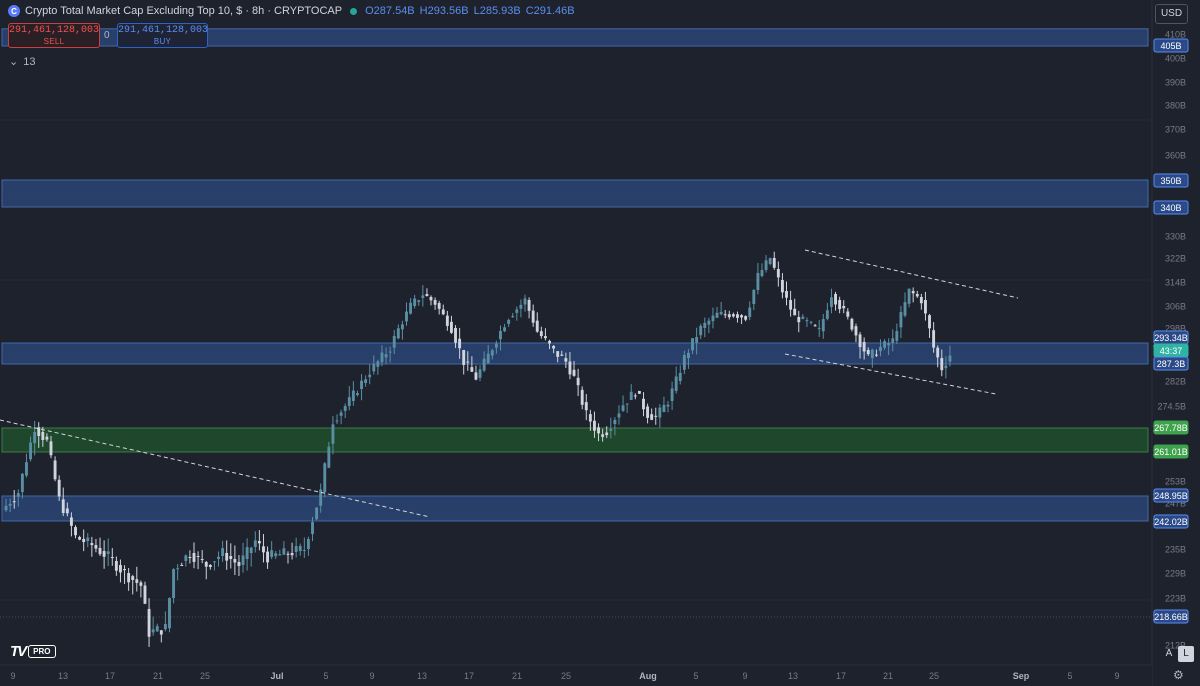  I want to click on price-label: 350B, so click(1171, 180).